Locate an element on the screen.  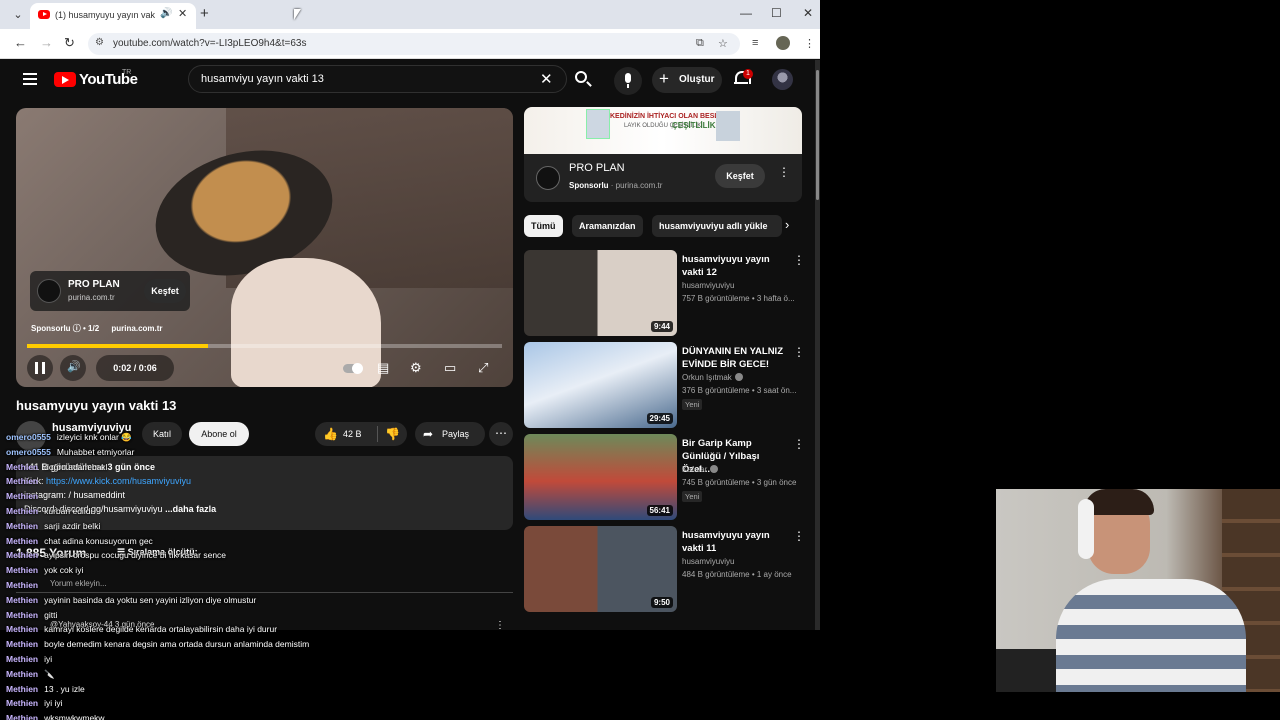
fullscreen-icon: ⤢ is located at coordinates (483, 368).